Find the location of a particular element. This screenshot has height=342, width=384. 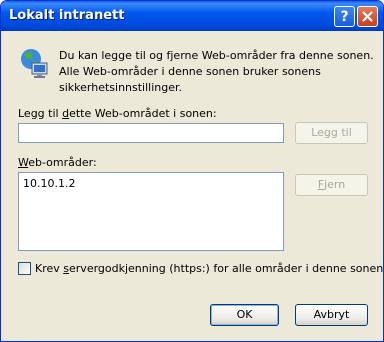

ok-button: OK is located at coordinates (244, 315).